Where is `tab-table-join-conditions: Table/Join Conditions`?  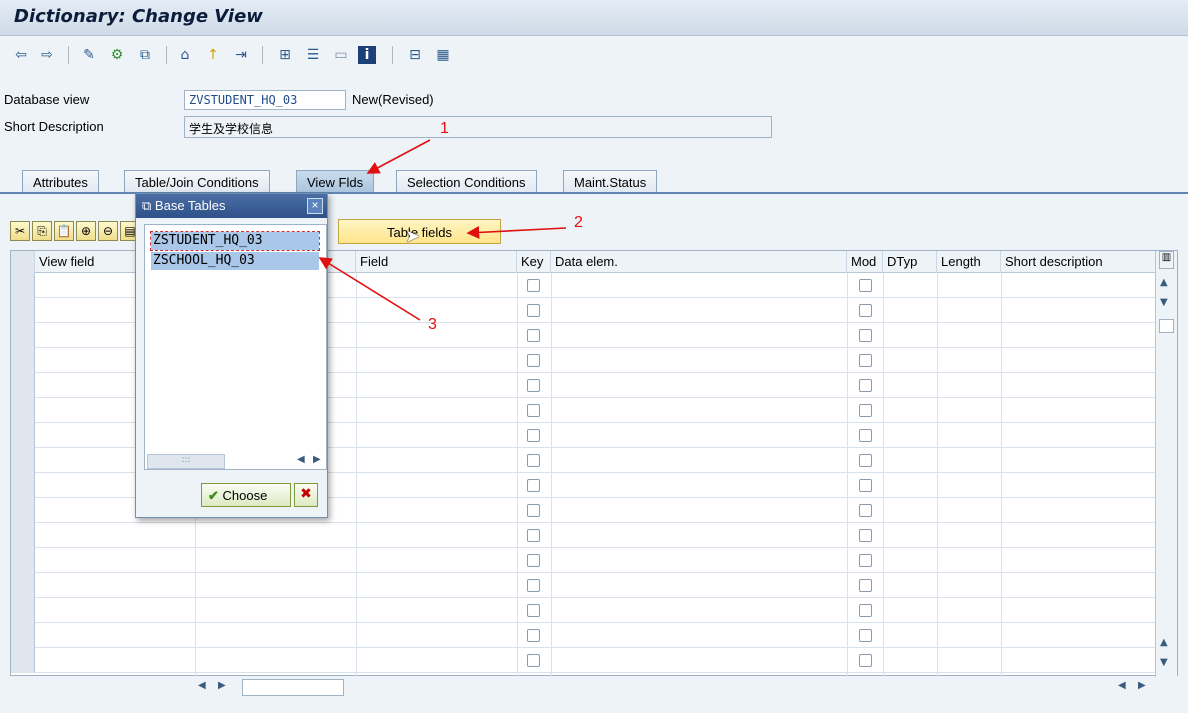 tab-table-join-conditions: Table/Join Conditions is located at coordinates (197, 182).